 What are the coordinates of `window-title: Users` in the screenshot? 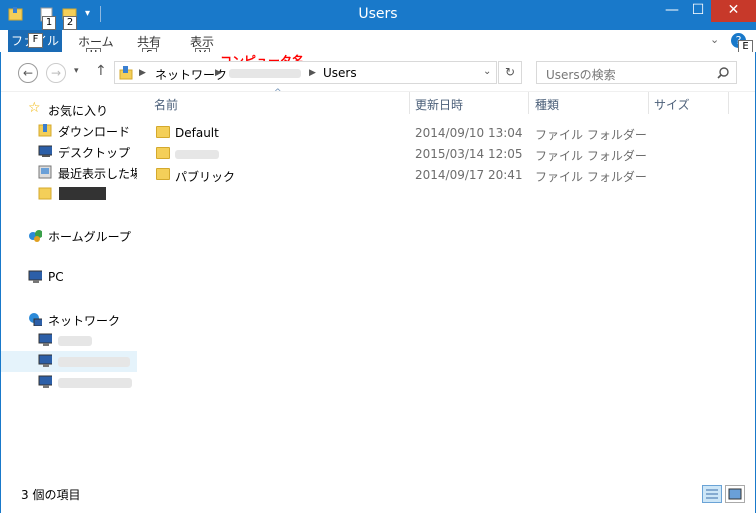 It's located at (378, 14).